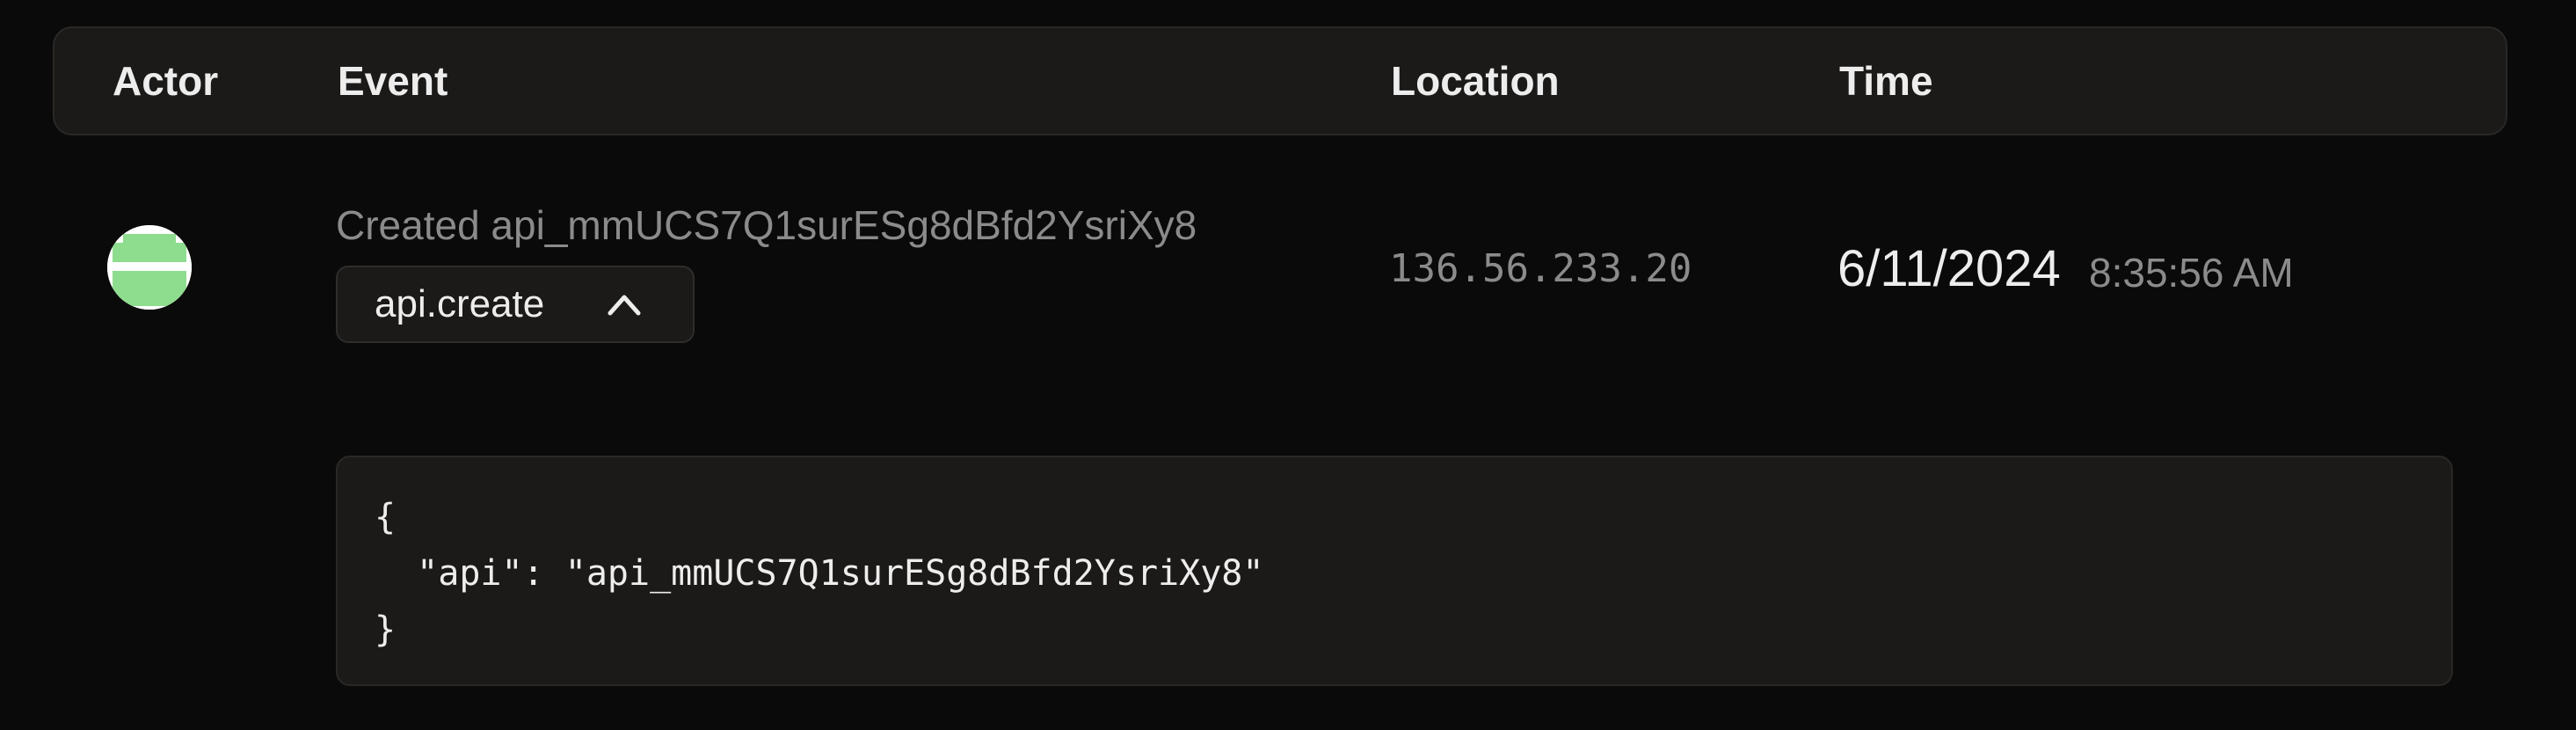 This screenshot has width=2576, height=730. Describe the element at coordinates (2191, 273) in the screenshot. I see `time-clock: 8:35:56 AM` at that location.